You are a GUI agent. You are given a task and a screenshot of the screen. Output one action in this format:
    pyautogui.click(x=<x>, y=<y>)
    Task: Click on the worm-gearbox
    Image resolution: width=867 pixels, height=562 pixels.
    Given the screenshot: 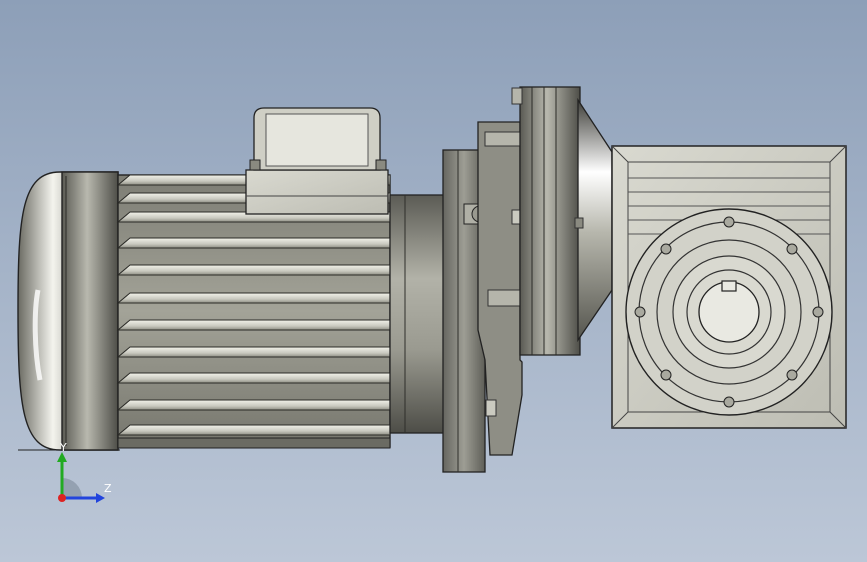 What is the action you would take?
    pyautogui.click(x=729, y=287)
    